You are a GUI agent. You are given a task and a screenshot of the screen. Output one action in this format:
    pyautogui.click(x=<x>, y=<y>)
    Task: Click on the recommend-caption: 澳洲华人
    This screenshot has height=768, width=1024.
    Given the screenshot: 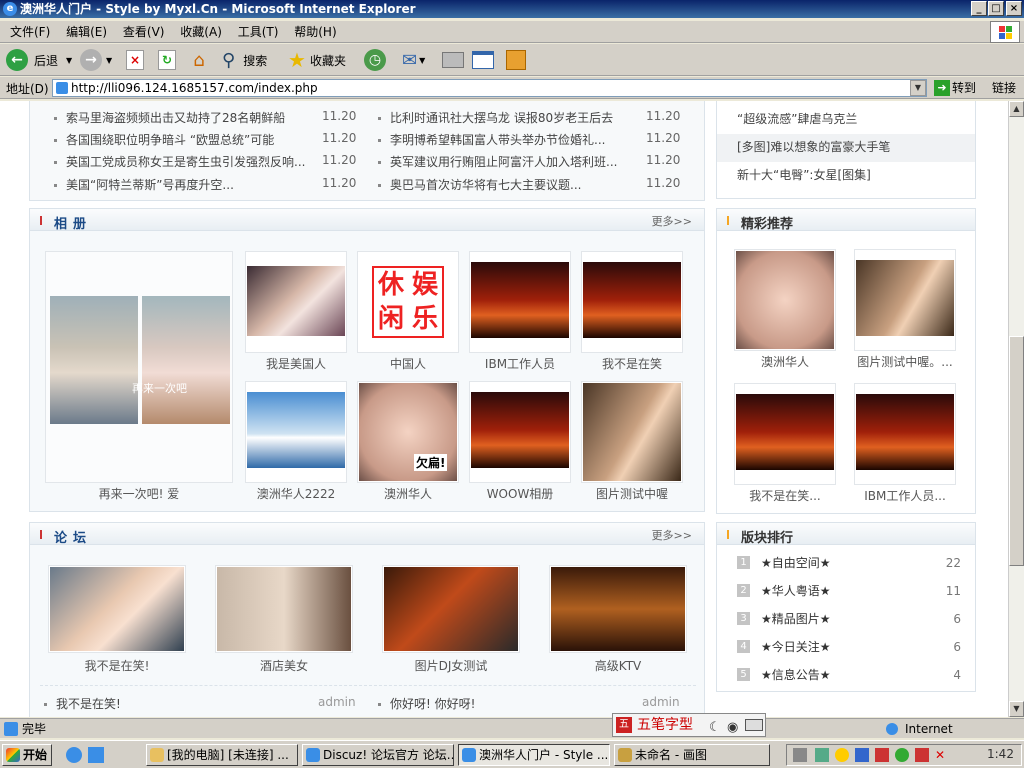 What is the action you would take?
    pyautogui.click(x=785, y=361)
    